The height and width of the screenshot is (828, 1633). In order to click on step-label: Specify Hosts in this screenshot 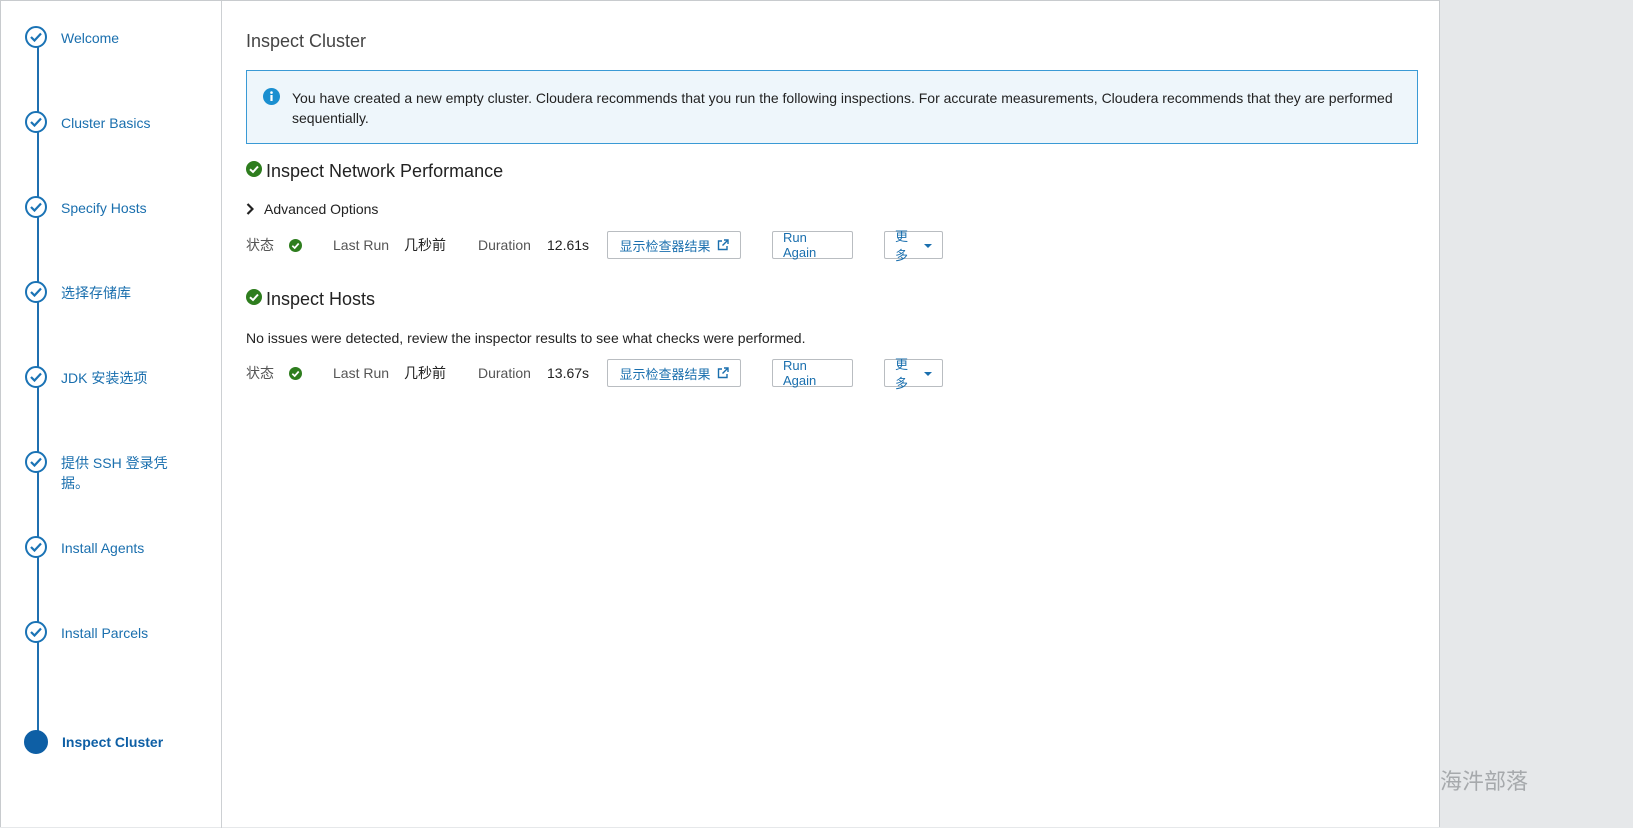, I will do `click(104, 208)`.